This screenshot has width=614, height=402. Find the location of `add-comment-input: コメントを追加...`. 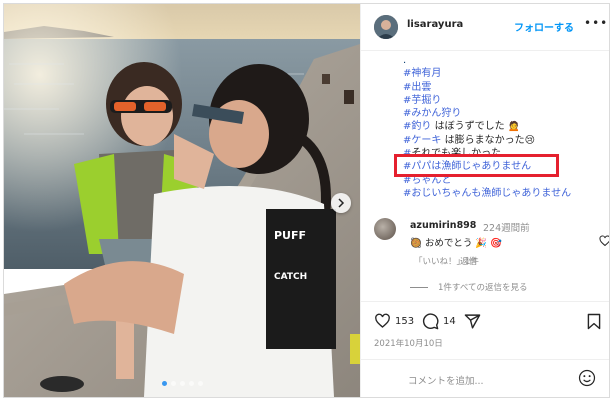

add-comment-input: コメントを追加... is located at coordinates (446, 380).